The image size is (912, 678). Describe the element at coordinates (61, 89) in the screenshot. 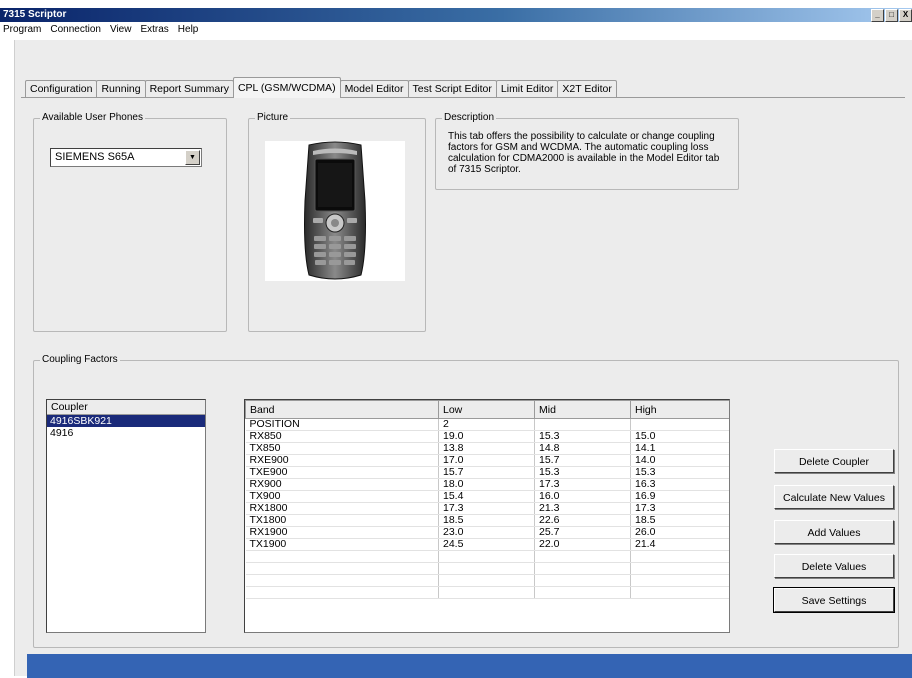

I see `tab-configuration: Configuration` at that location.